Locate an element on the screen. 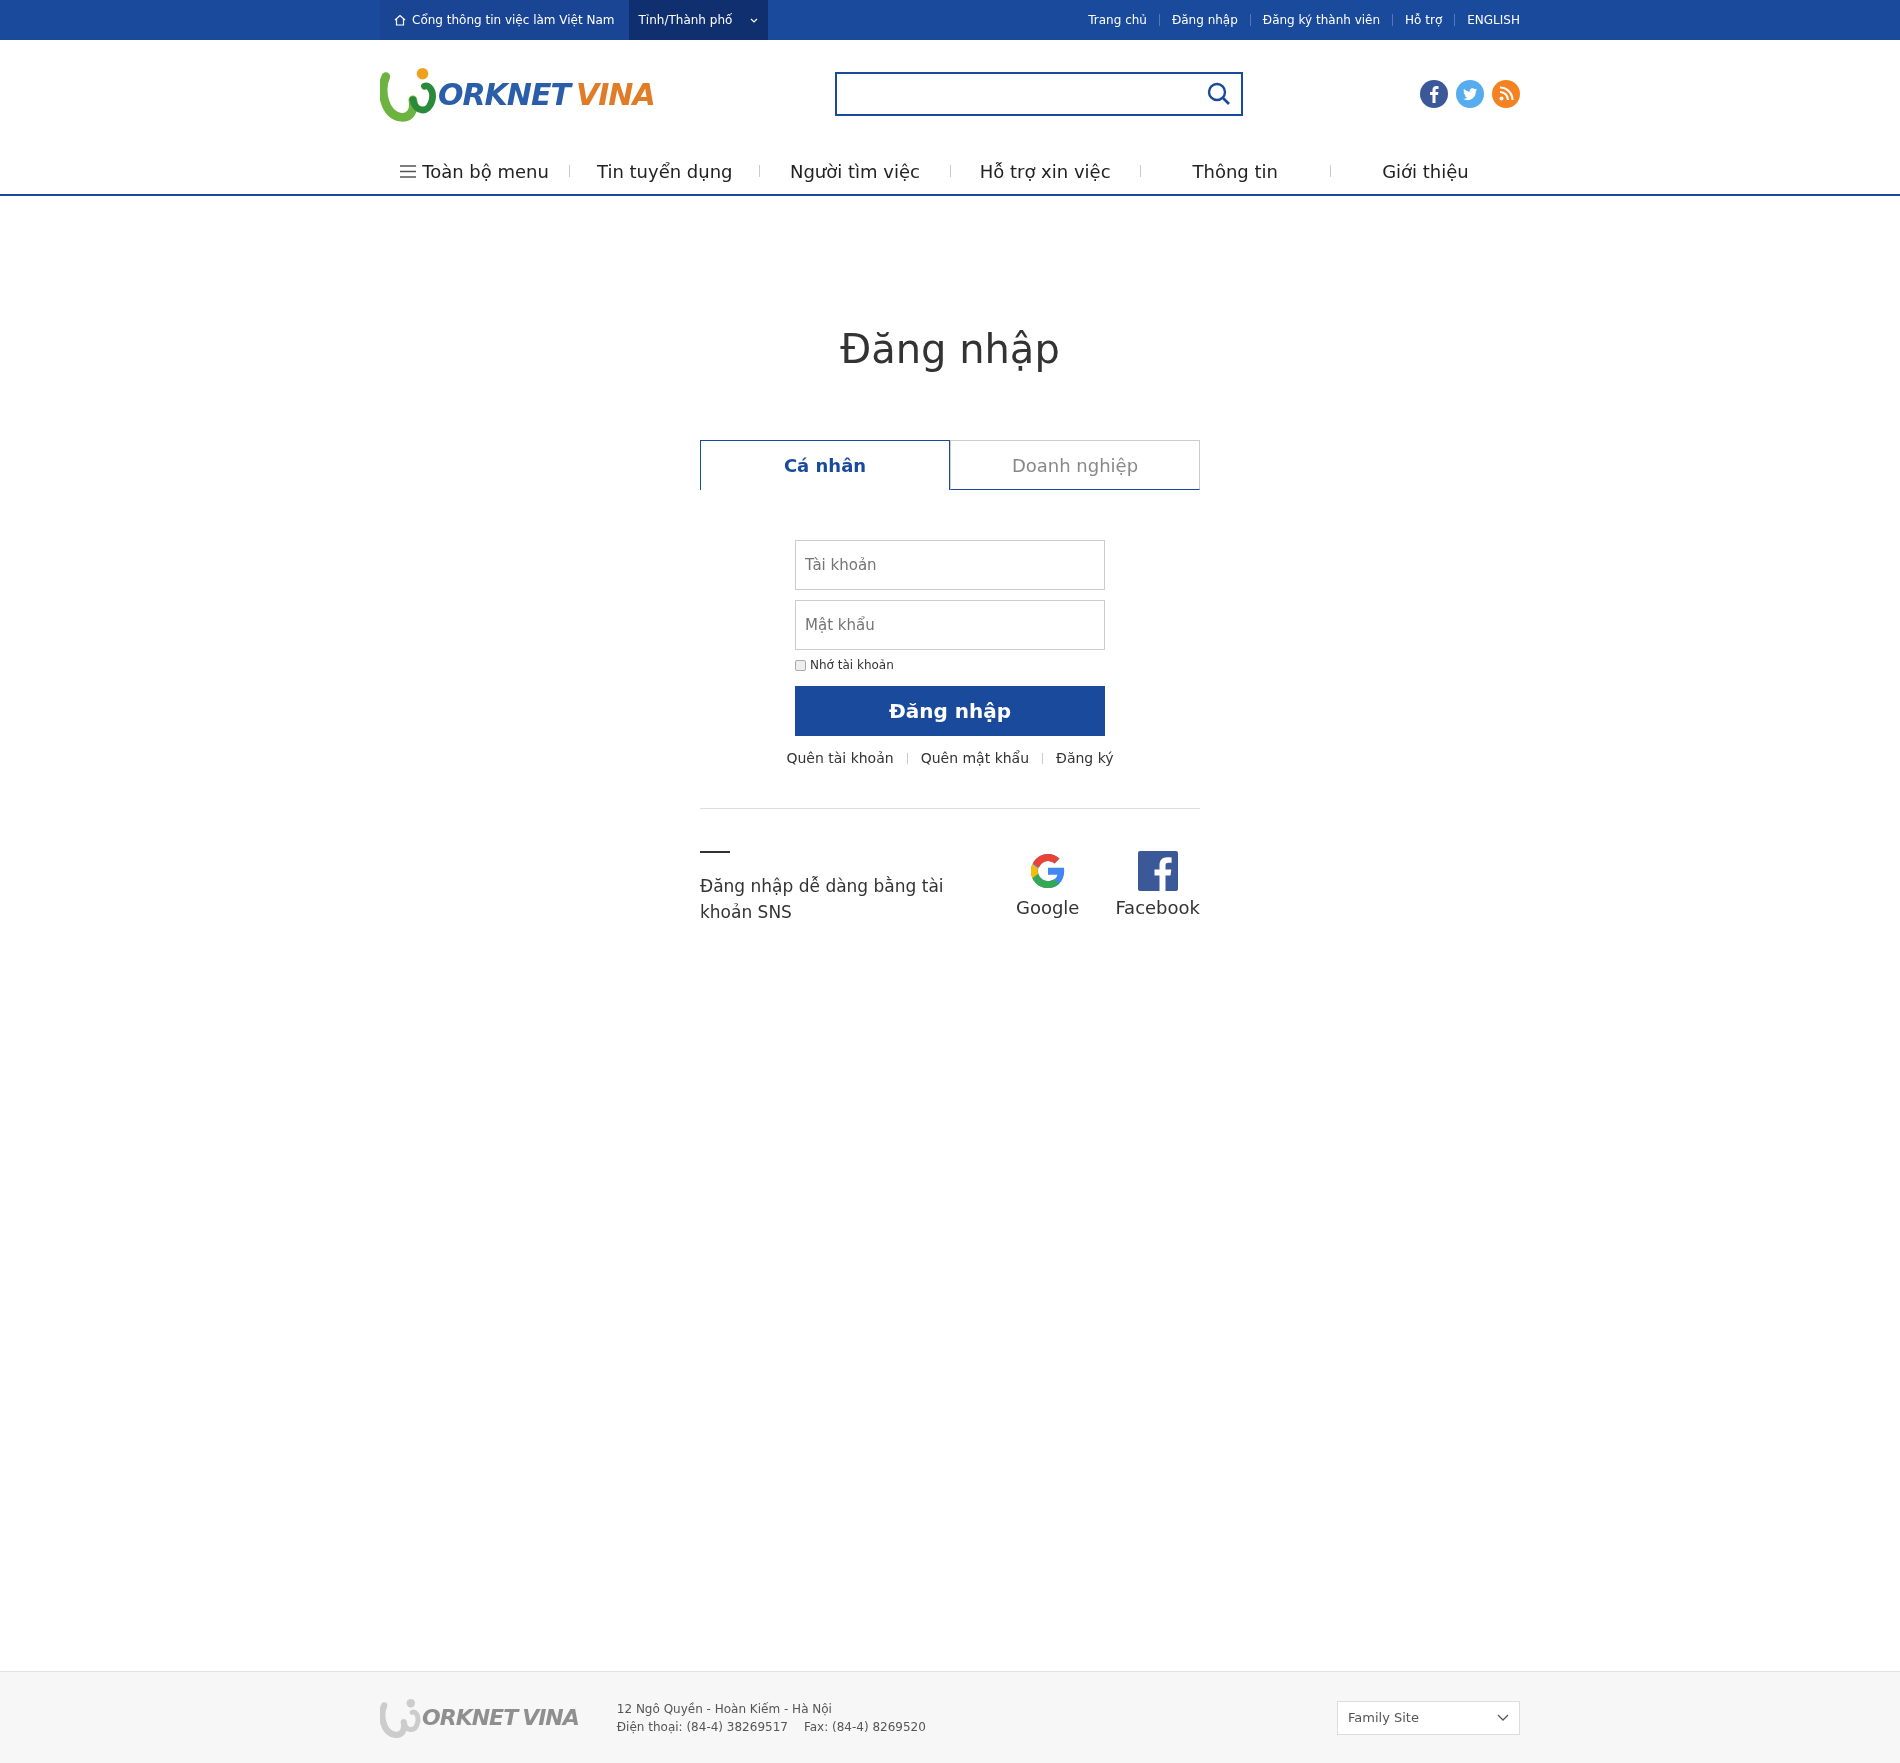 The height and width of the screenshot is (1763, 1900). footer-logo-text: VINA is located at coordinates (550, 1717).